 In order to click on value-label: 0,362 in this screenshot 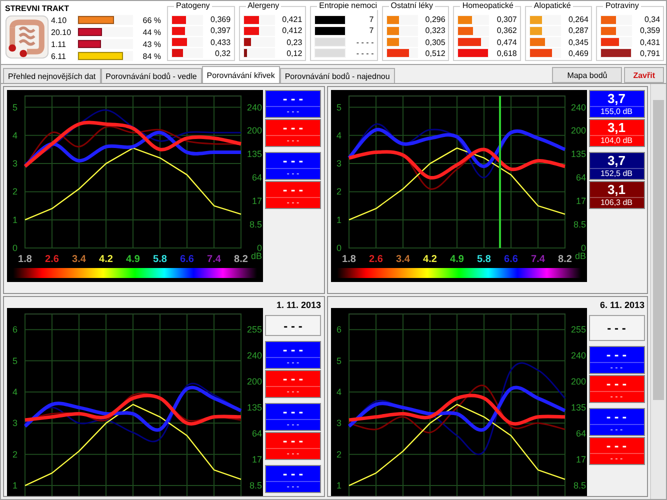, I will do `click(506, 31)`.